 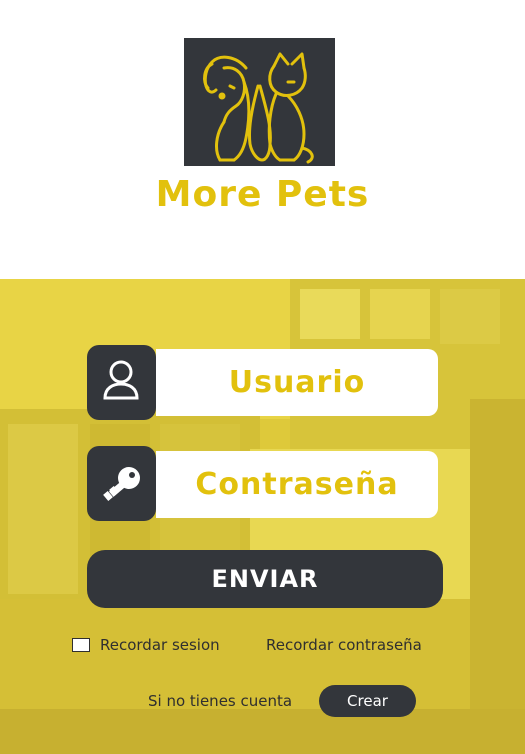 What do you see at coordinates (265, 579) in the screenshot?
I see `submit-button: ENVIAR` at bounding box center [265, 579].